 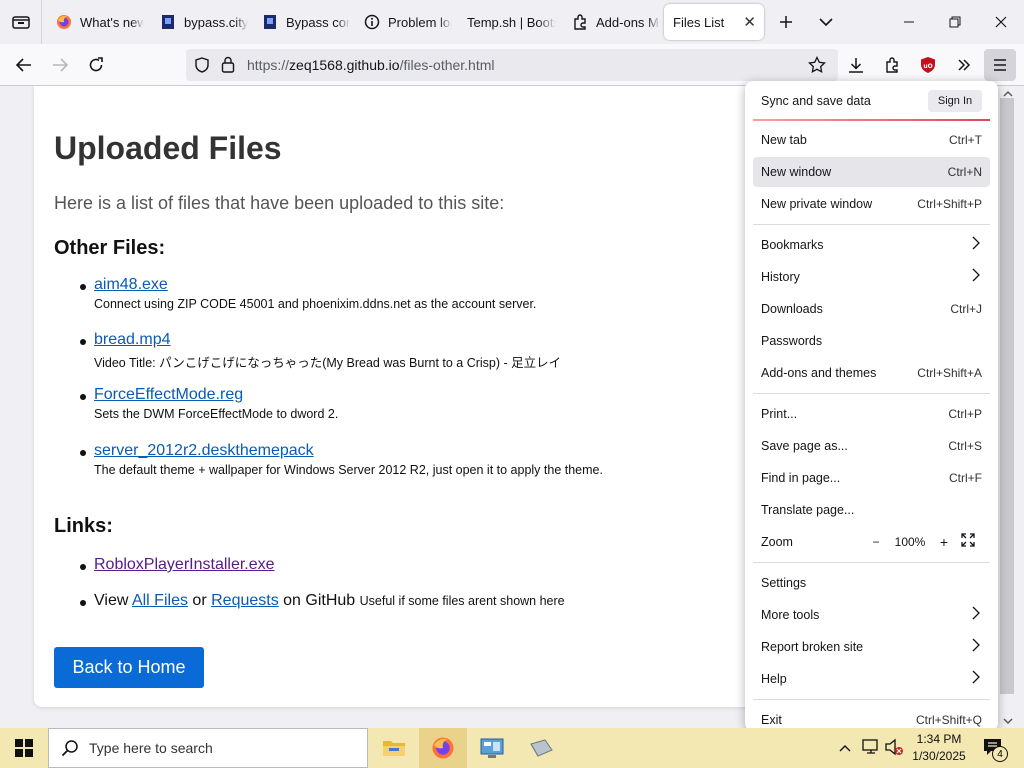 I want to click on back-button, so click(x=24, y=65).